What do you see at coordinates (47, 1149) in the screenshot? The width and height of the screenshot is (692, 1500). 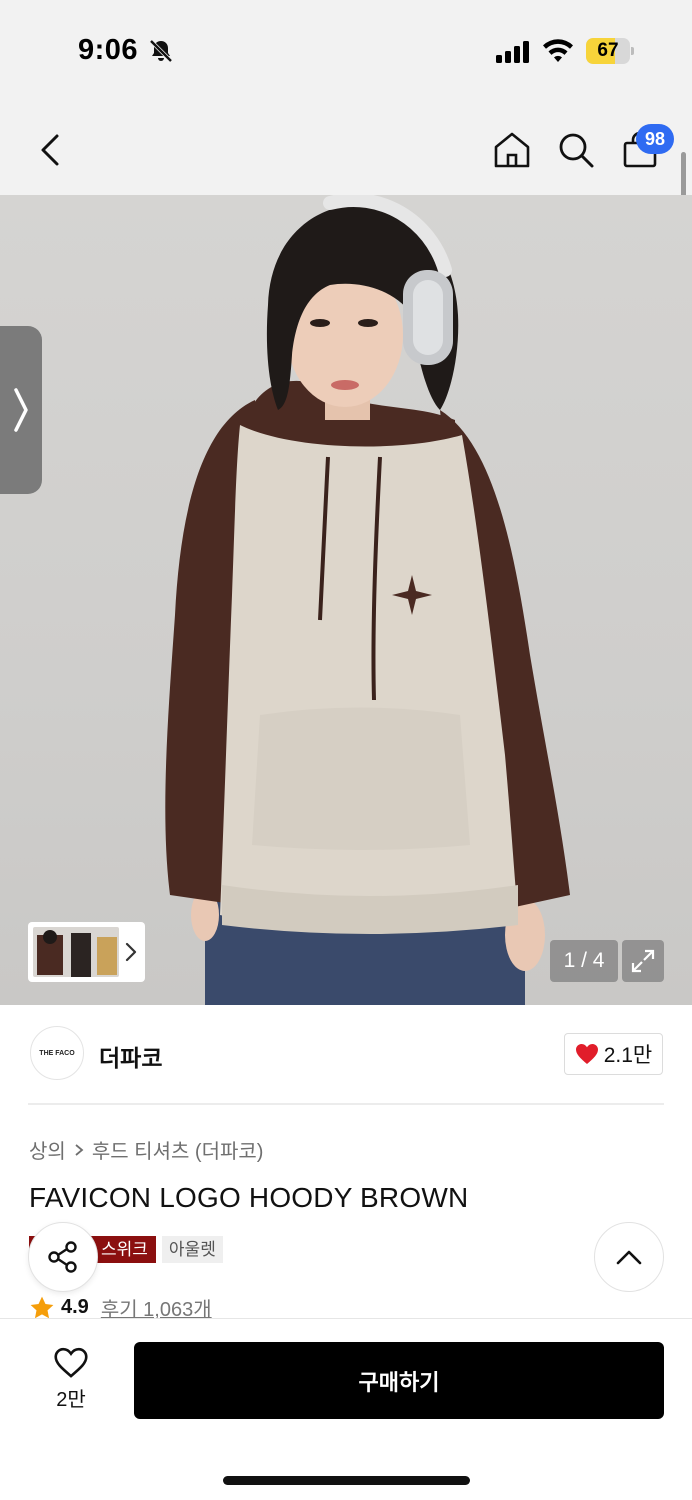 I see `breadcrumb-category: 상의` at bounding box center [47, 1149].